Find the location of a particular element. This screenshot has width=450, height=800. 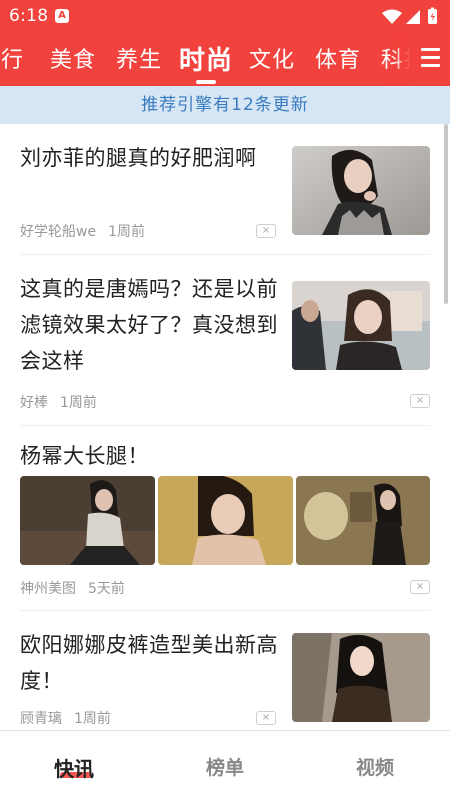

news-item: 欧阳娜娜皮裤造型美出新高度！ 顾青璃 1周前 × is located at coordinates (225, 670).